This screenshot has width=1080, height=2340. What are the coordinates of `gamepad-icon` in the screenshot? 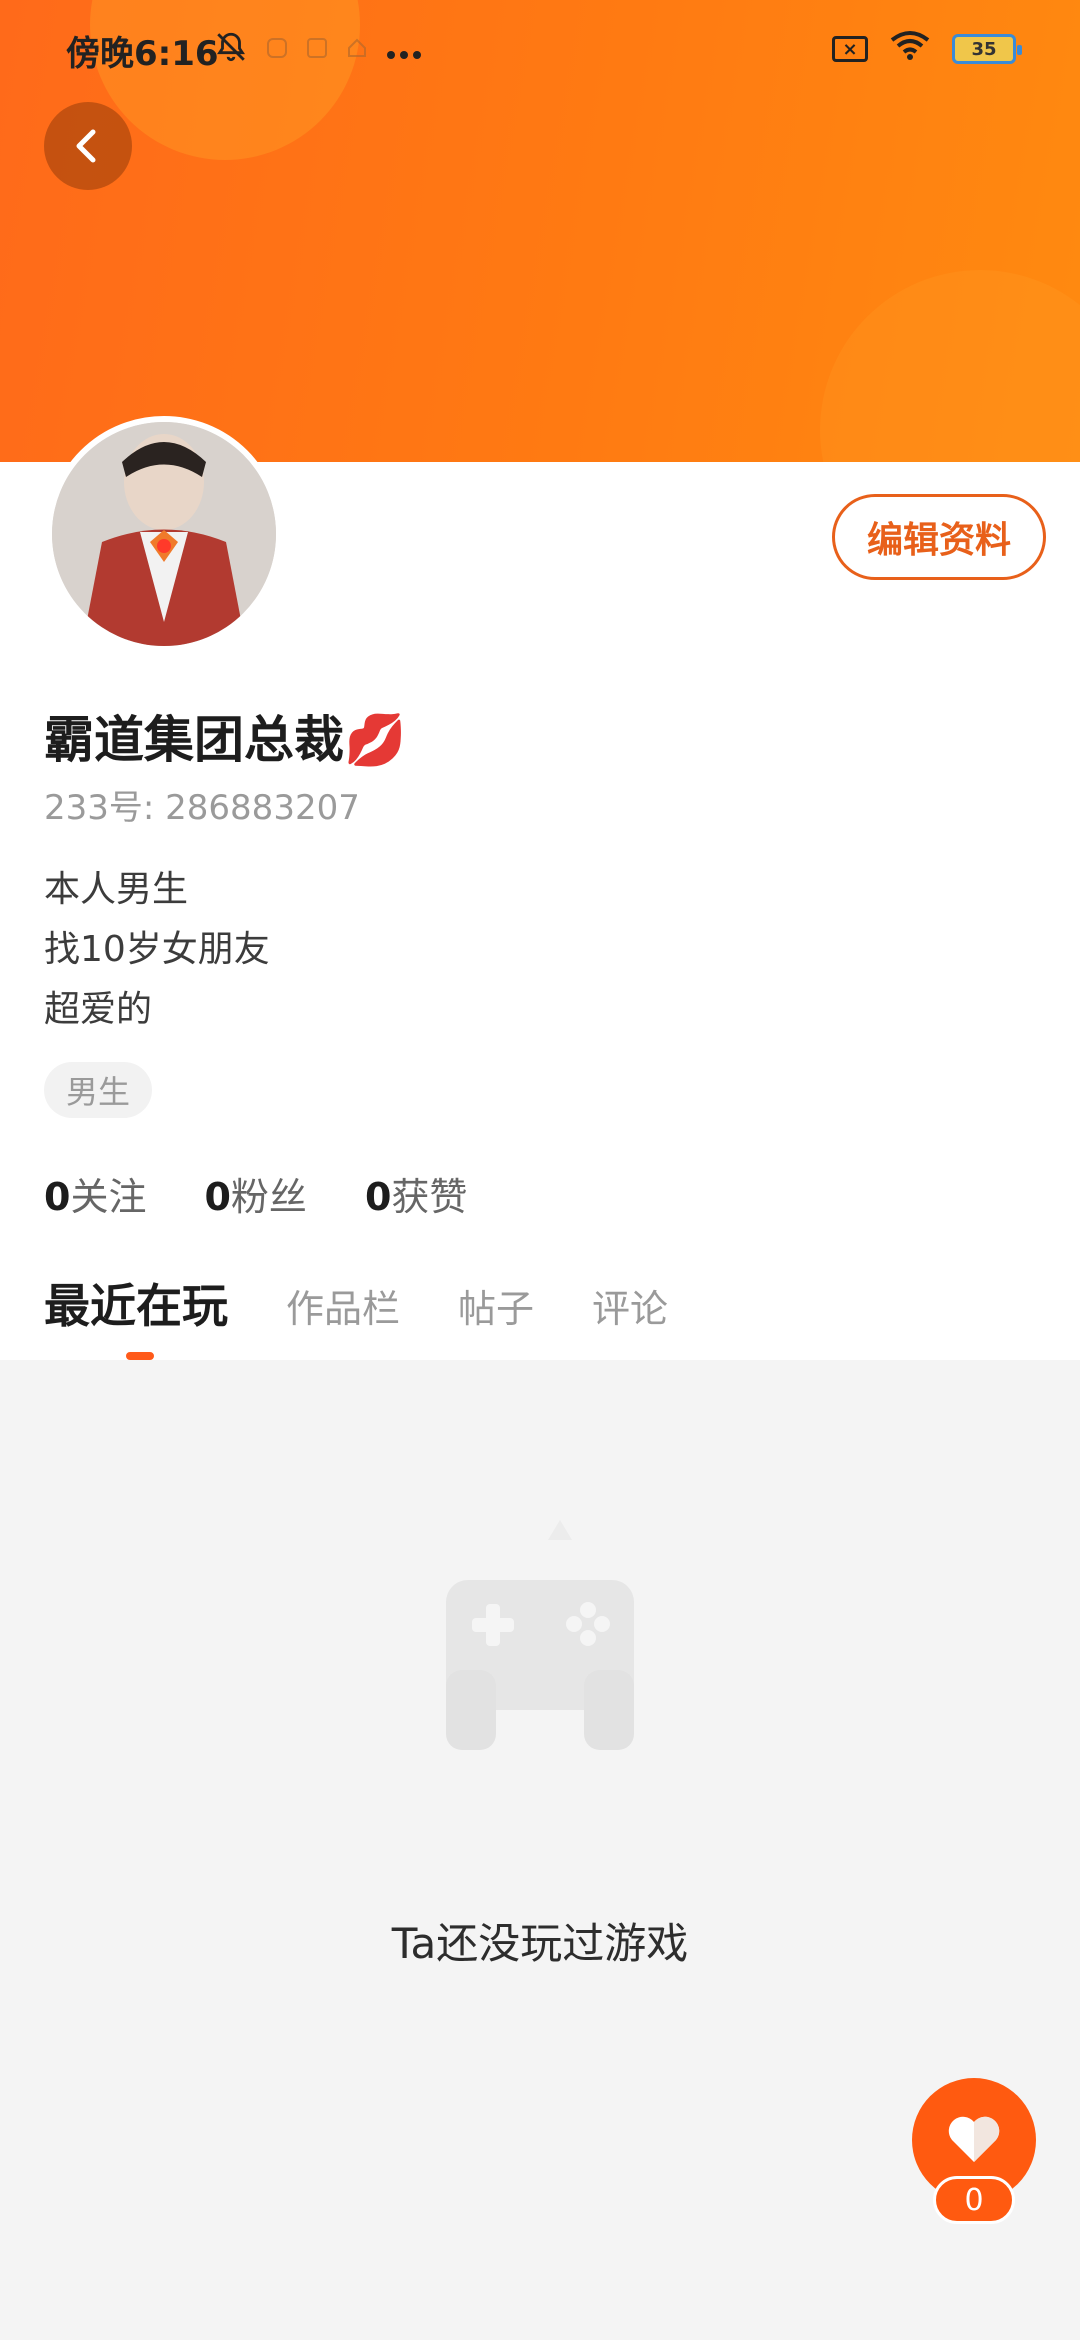 It's located at (540, 1640).